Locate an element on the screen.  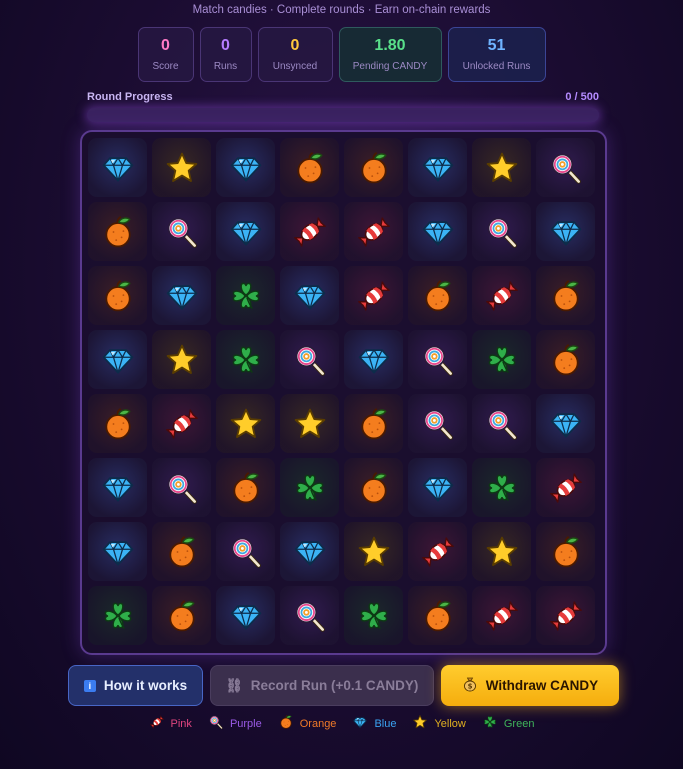
record-run-button: ⛓ Record Run (+0.1 CANDY) is located at coordinates (322, 685).